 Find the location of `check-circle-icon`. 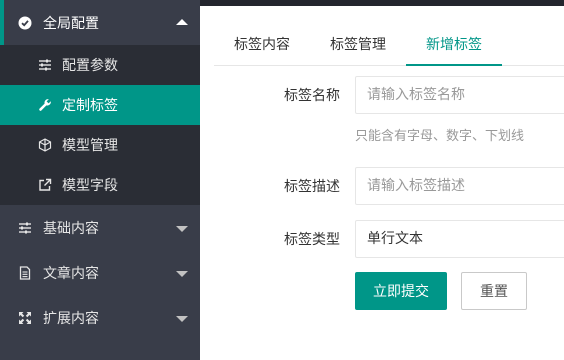

check-circle-icon is located at coordinates (25, 23).